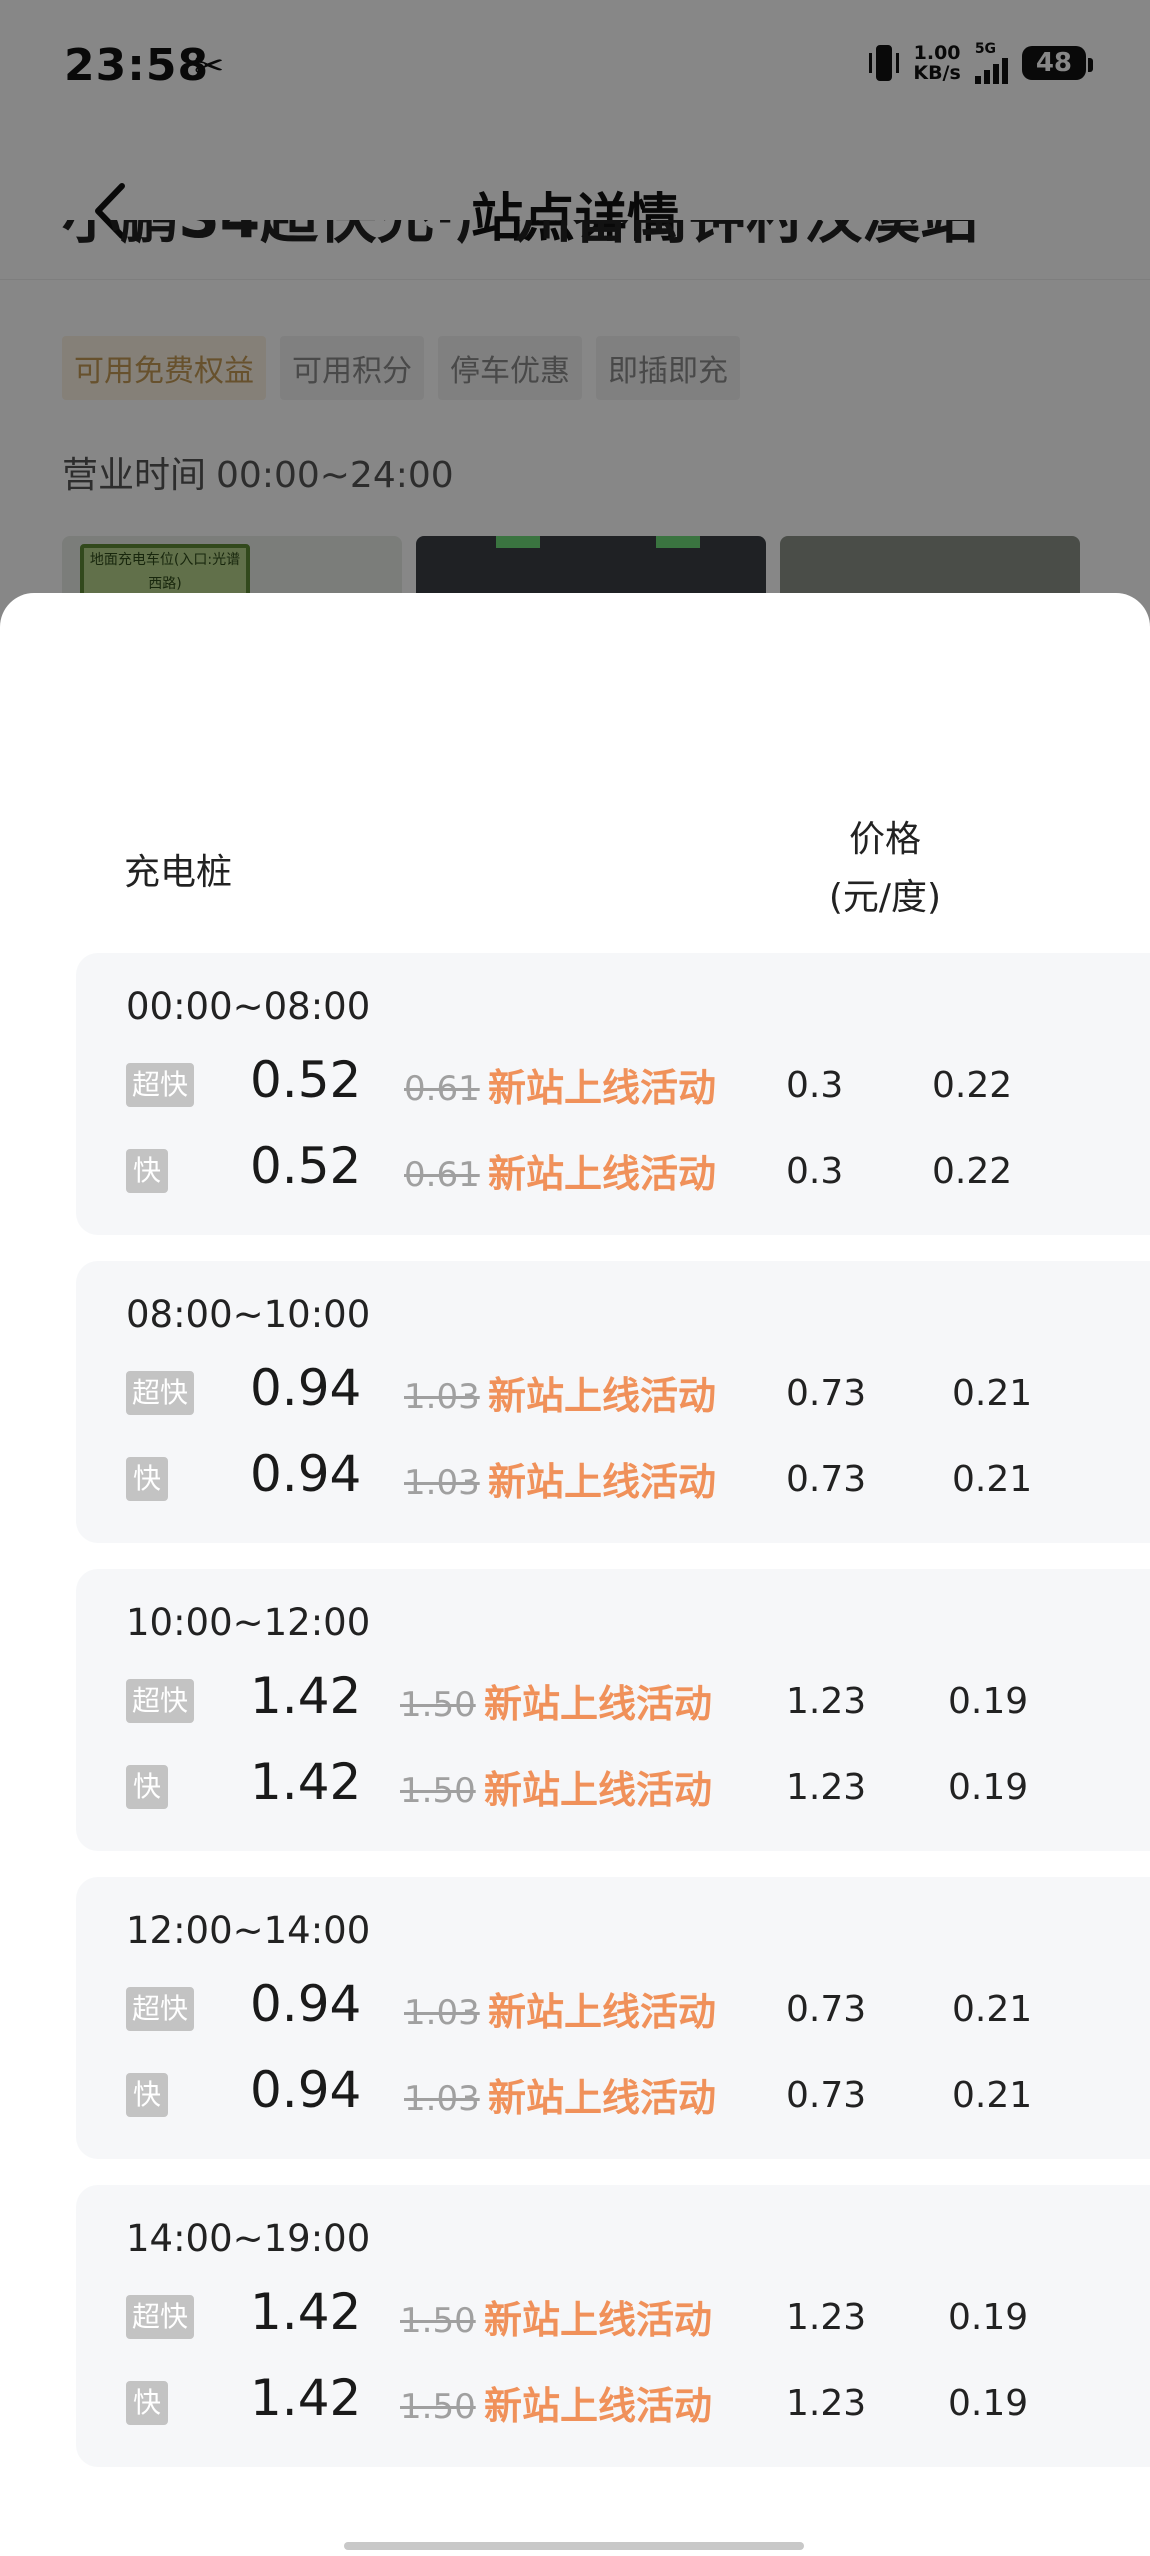 This screenshot has width=1150, height=2556. Describe the element at coordinates (884, 839) in the screenshot. I see `header-price-label: 价格` at that location.